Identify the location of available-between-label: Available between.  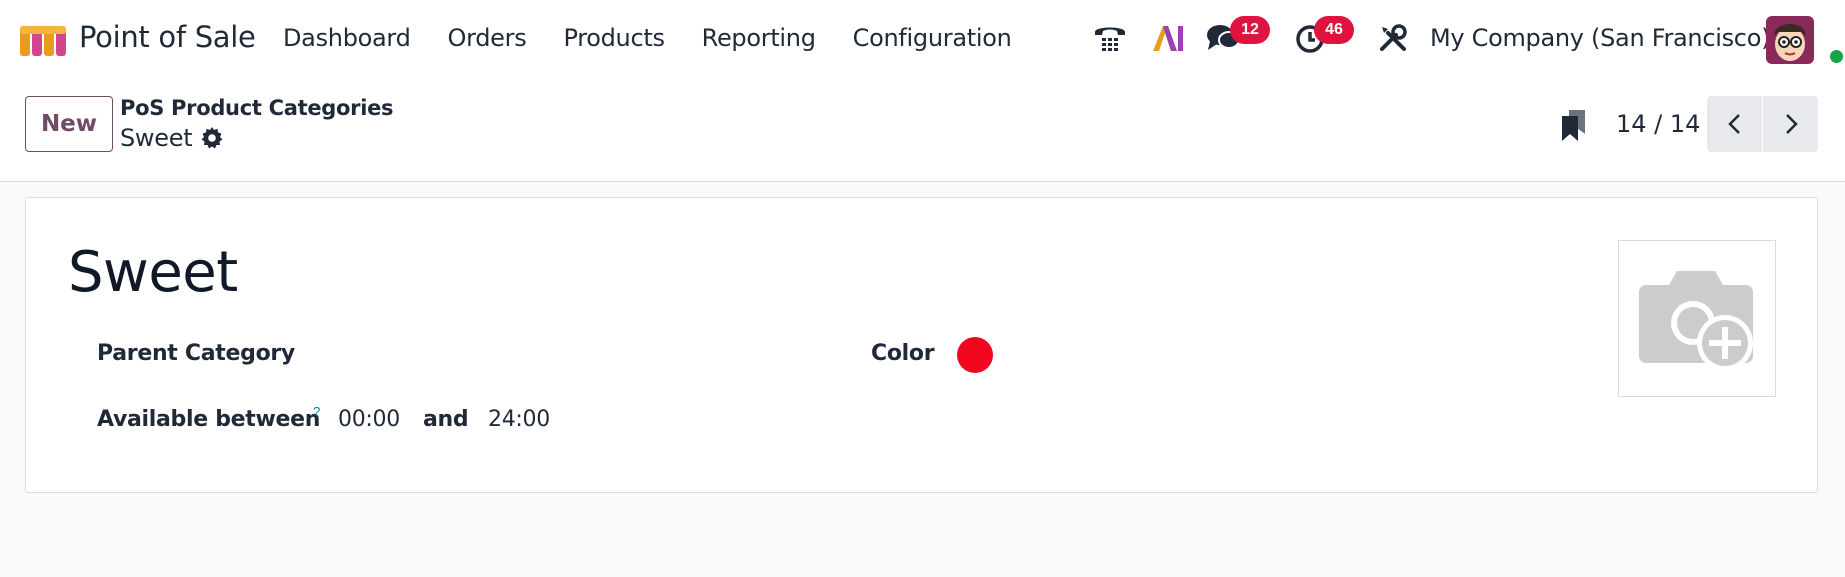
(209, 419).